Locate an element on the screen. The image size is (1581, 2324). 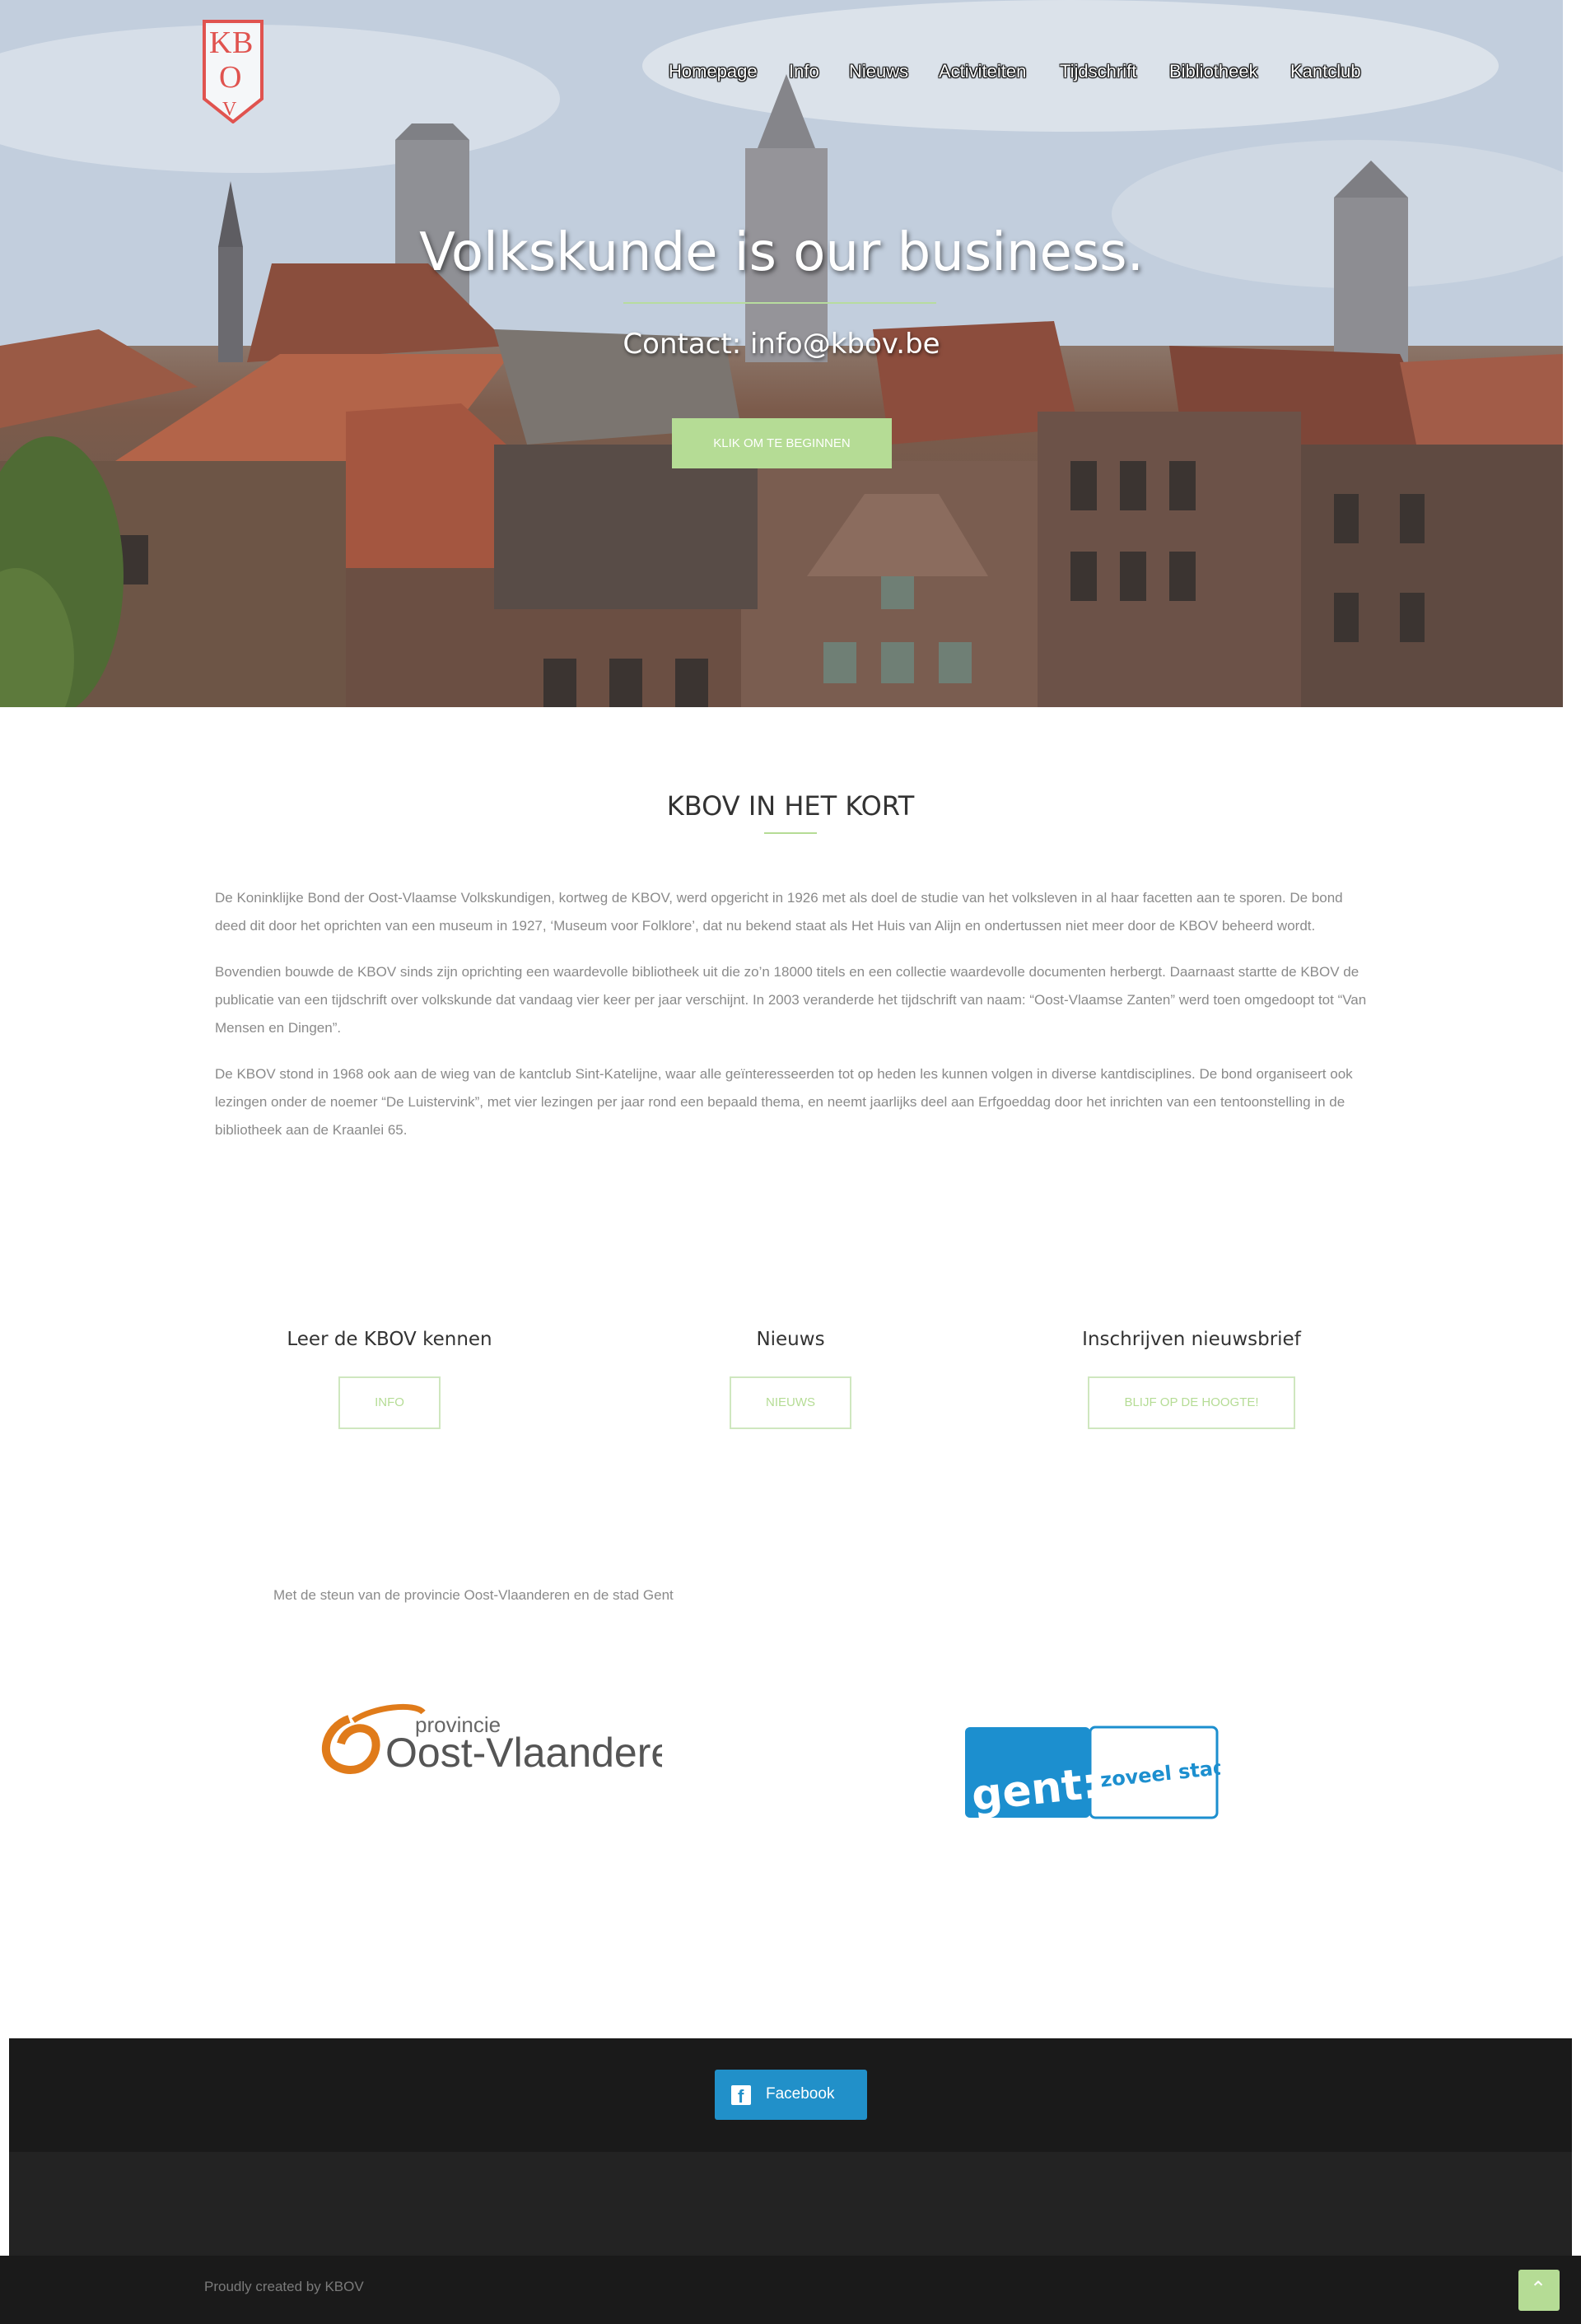
feature-news: Nieuws NIEUWS is located at coordinates (790, 1379).